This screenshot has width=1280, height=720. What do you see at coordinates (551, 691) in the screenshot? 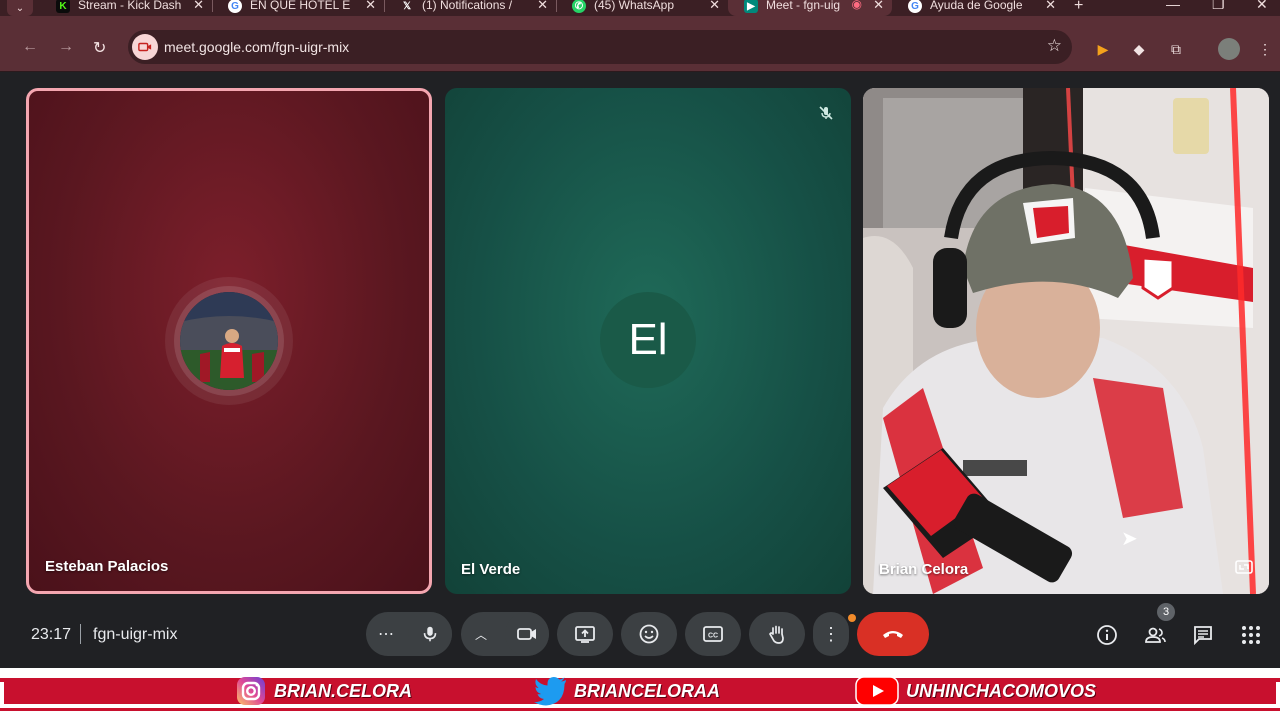
I see `twitter-bird-icon` at bounding box center [551, 691].